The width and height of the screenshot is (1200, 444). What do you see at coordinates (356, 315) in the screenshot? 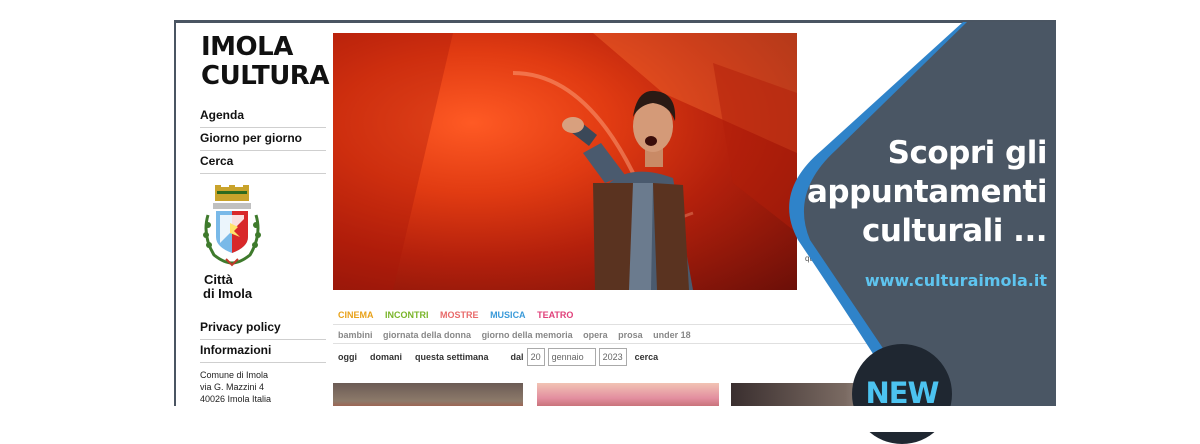
I see `category-cinema: CINEMA` at bounding box center [356, 315].